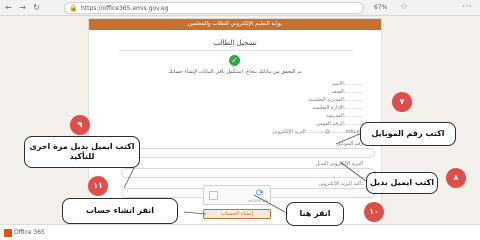 The image size is (480, 240). I want to click on recaptcha-widget: ⟳ reCAPTCHA, so click(237, 195).